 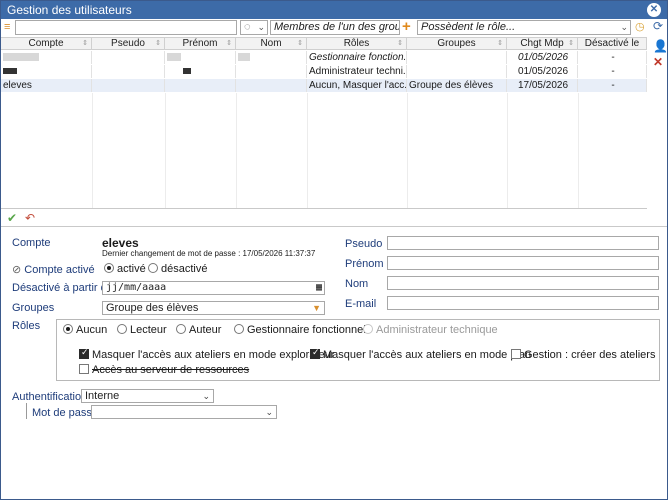 What do you see at coordinates (17, 270) in the screenshot?
I see `status-icon: ⊘` at bounding box center [17, 270].